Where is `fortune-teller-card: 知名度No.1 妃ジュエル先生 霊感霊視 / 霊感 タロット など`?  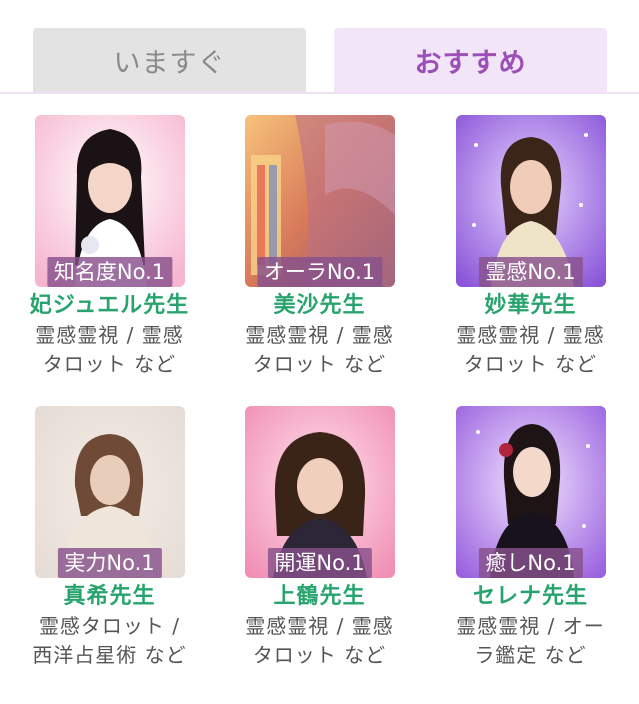 fortune-teller-card: 知名度No.1 妃ジュエル先生 霊感霊視 / 霊感 タロット など is located at coordinates (109, 247).